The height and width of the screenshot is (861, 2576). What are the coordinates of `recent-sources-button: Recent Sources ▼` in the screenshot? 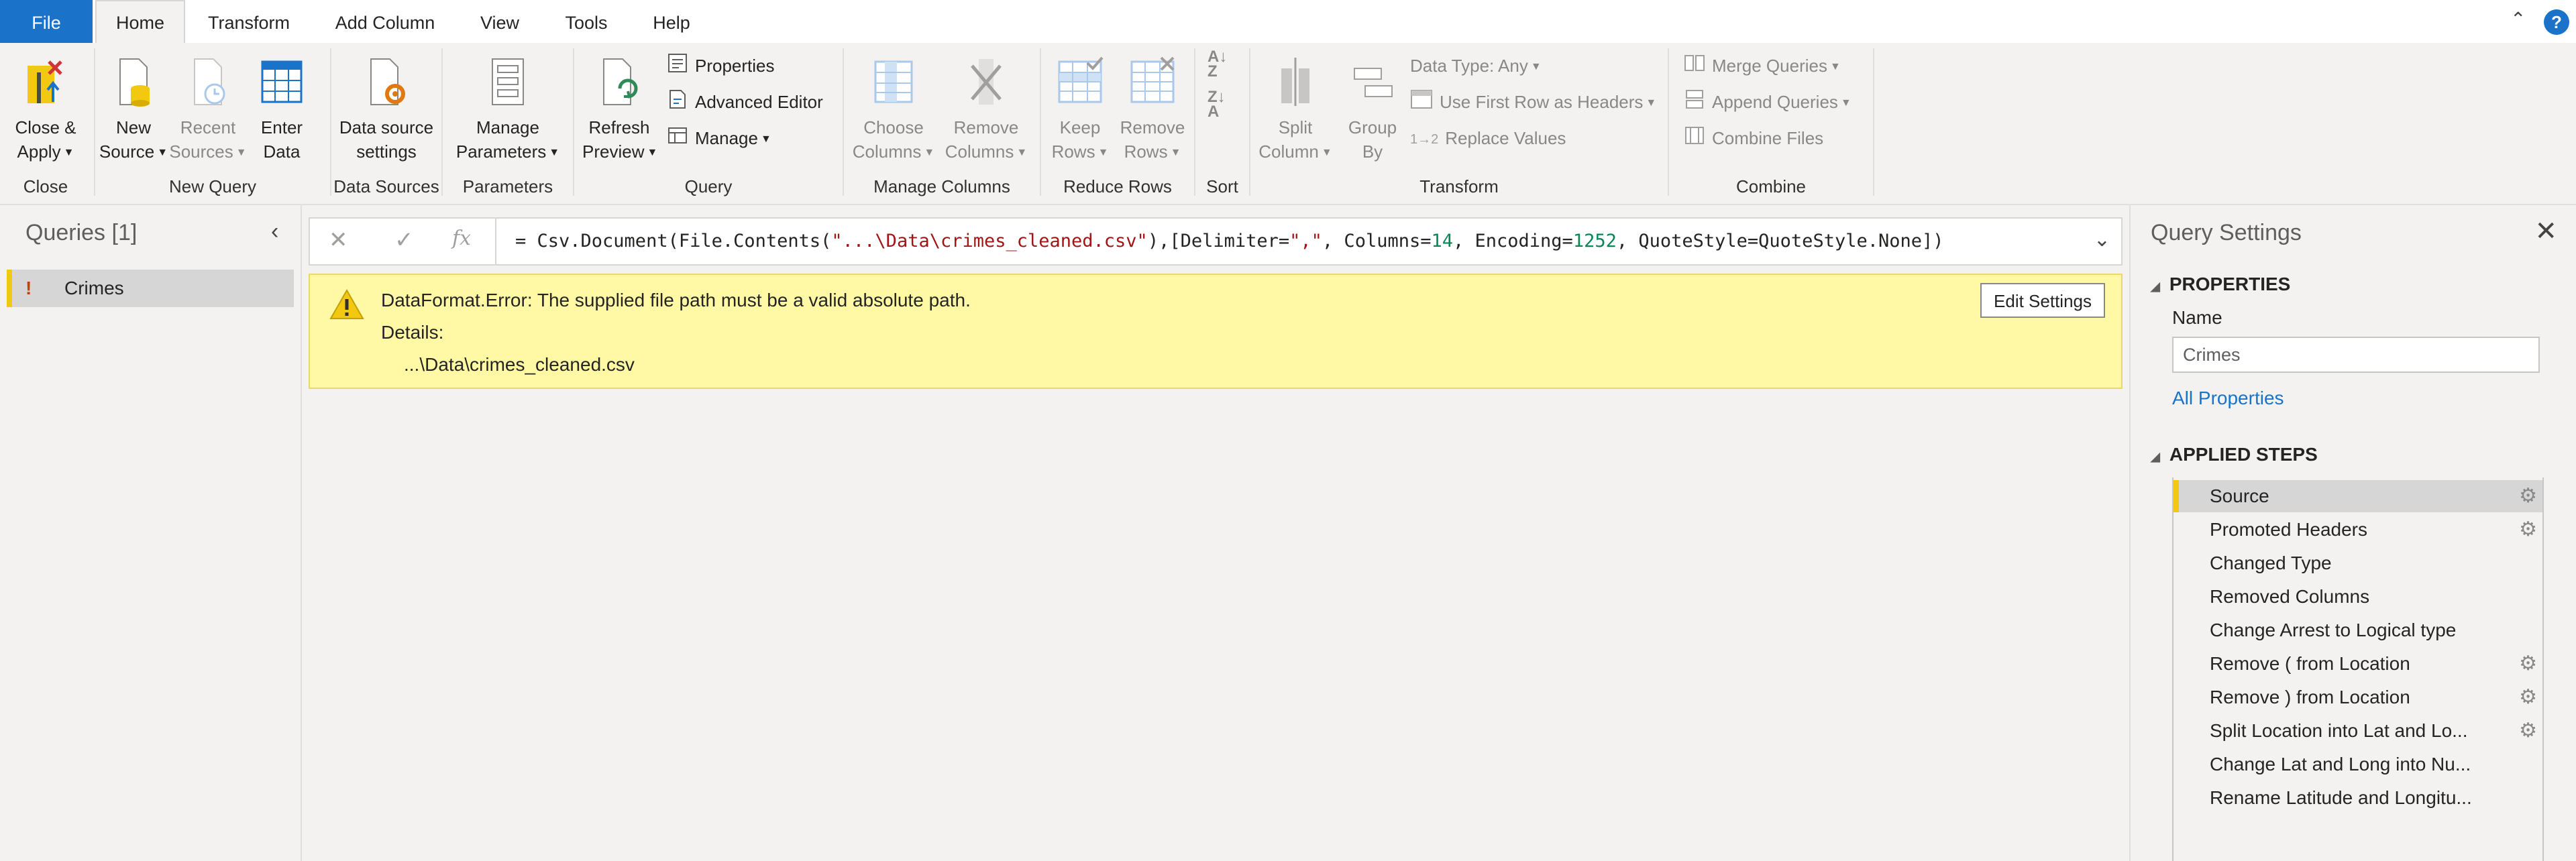 It's located at (208, 109).